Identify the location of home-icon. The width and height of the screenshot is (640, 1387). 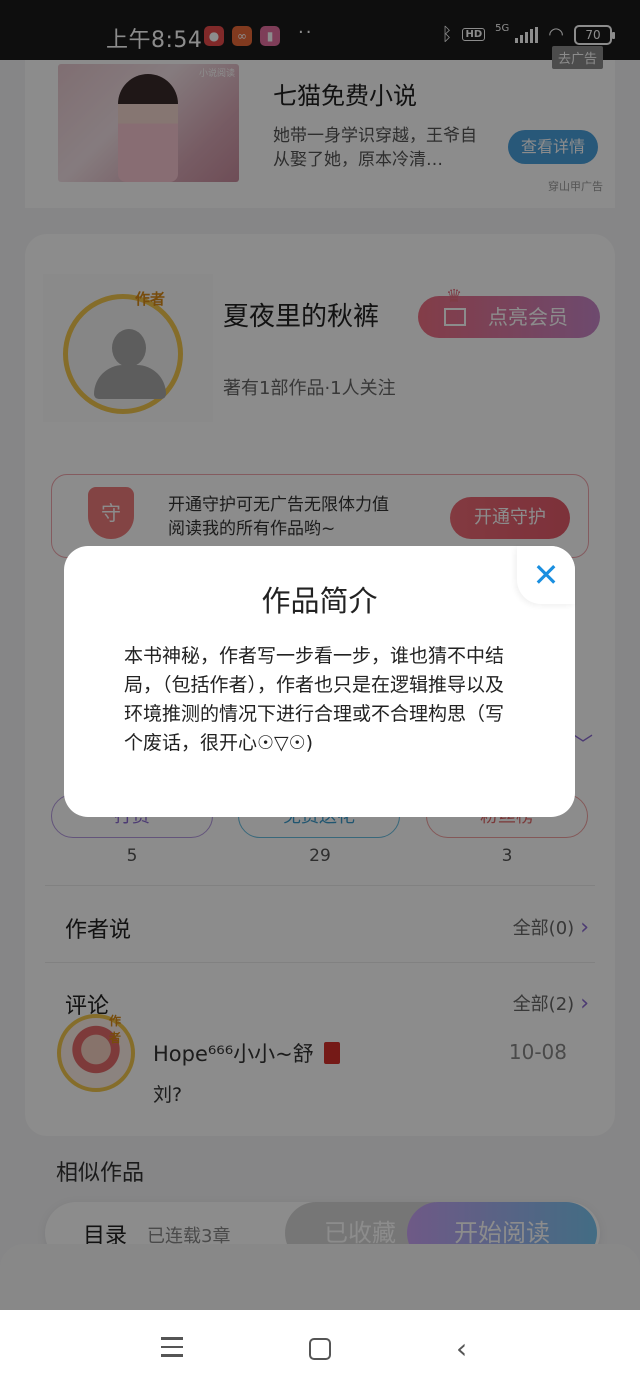
(320, 1349).